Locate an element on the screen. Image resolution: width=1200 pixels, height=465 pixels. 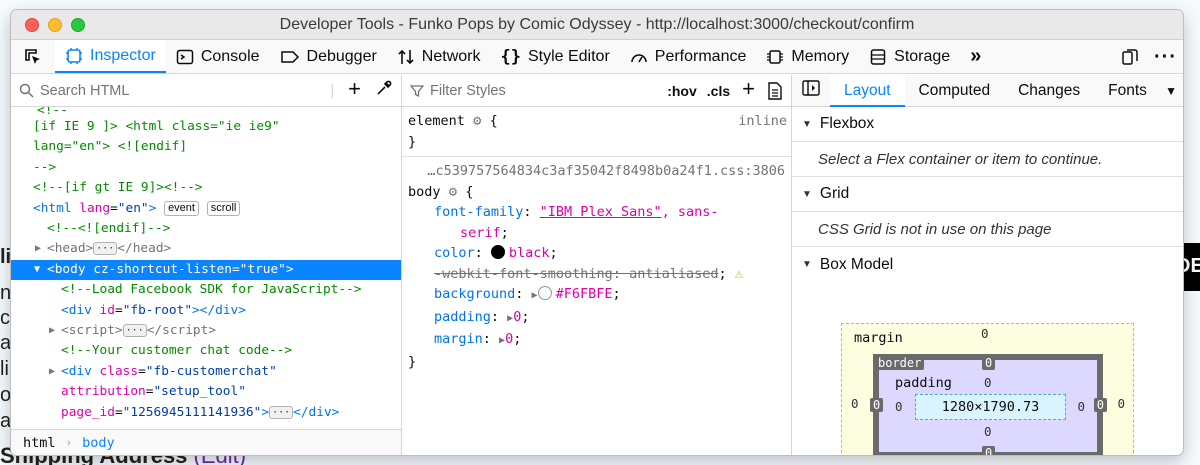
hov-toggle: :hov is located at coordinates (682, 91).